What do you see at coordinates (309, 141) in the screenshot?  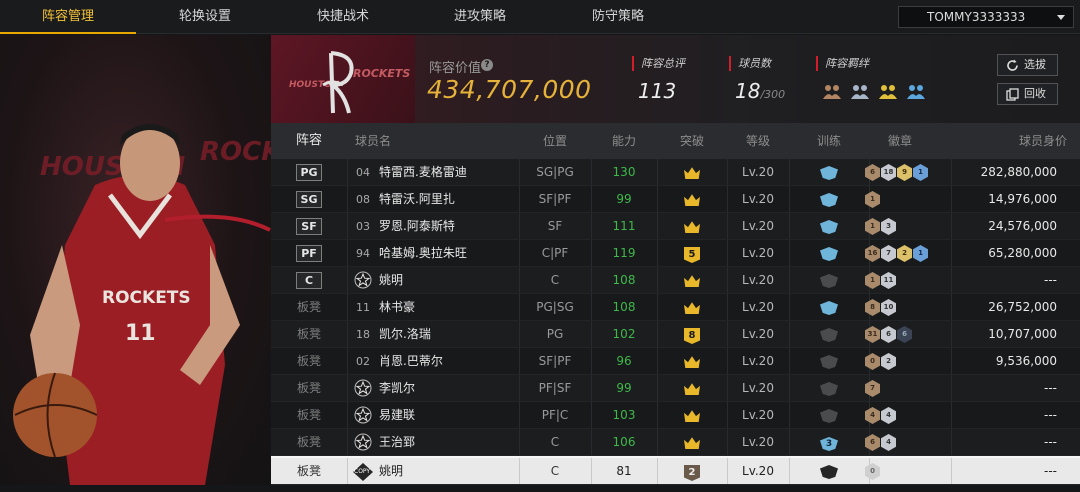 I see `col-slot: 阵容` at bounding box center [309, 141].